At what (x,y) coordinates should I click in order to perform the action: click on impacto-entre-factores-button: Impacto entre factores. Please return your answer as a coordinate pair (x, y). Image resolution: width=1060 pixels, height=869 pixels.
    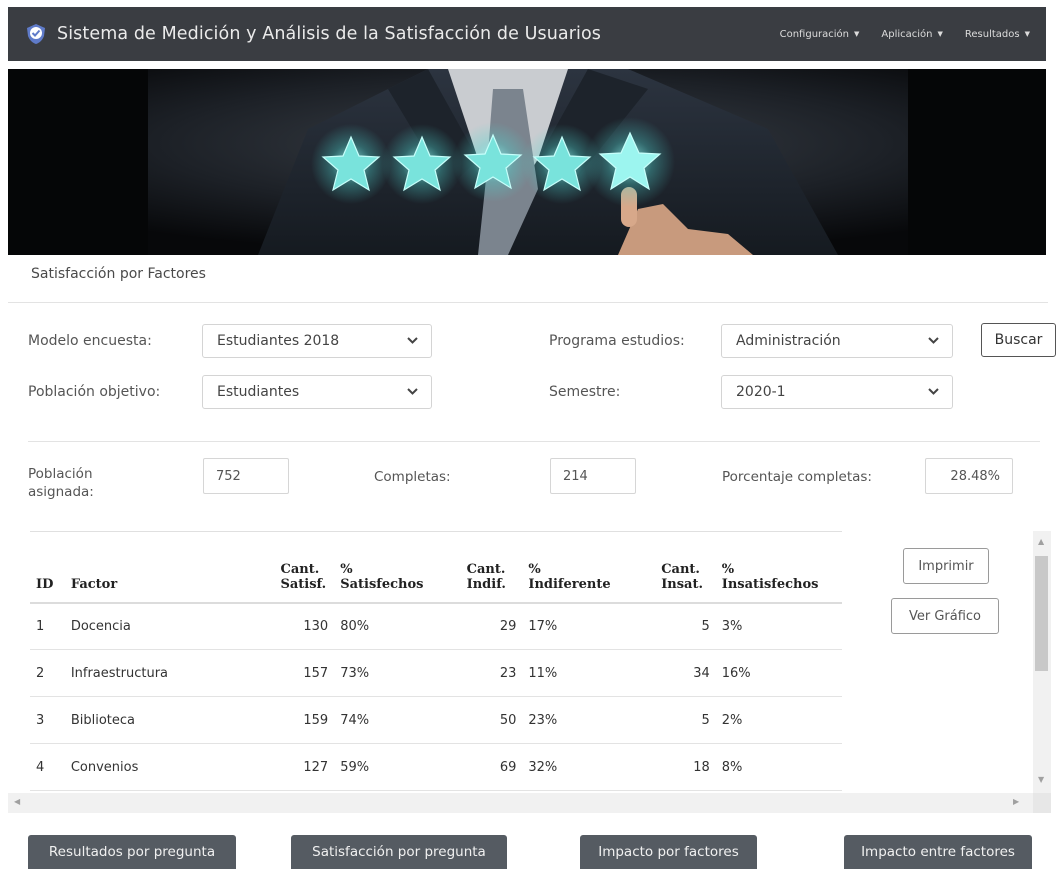
    Looking at the image, I should click on (938, 852).